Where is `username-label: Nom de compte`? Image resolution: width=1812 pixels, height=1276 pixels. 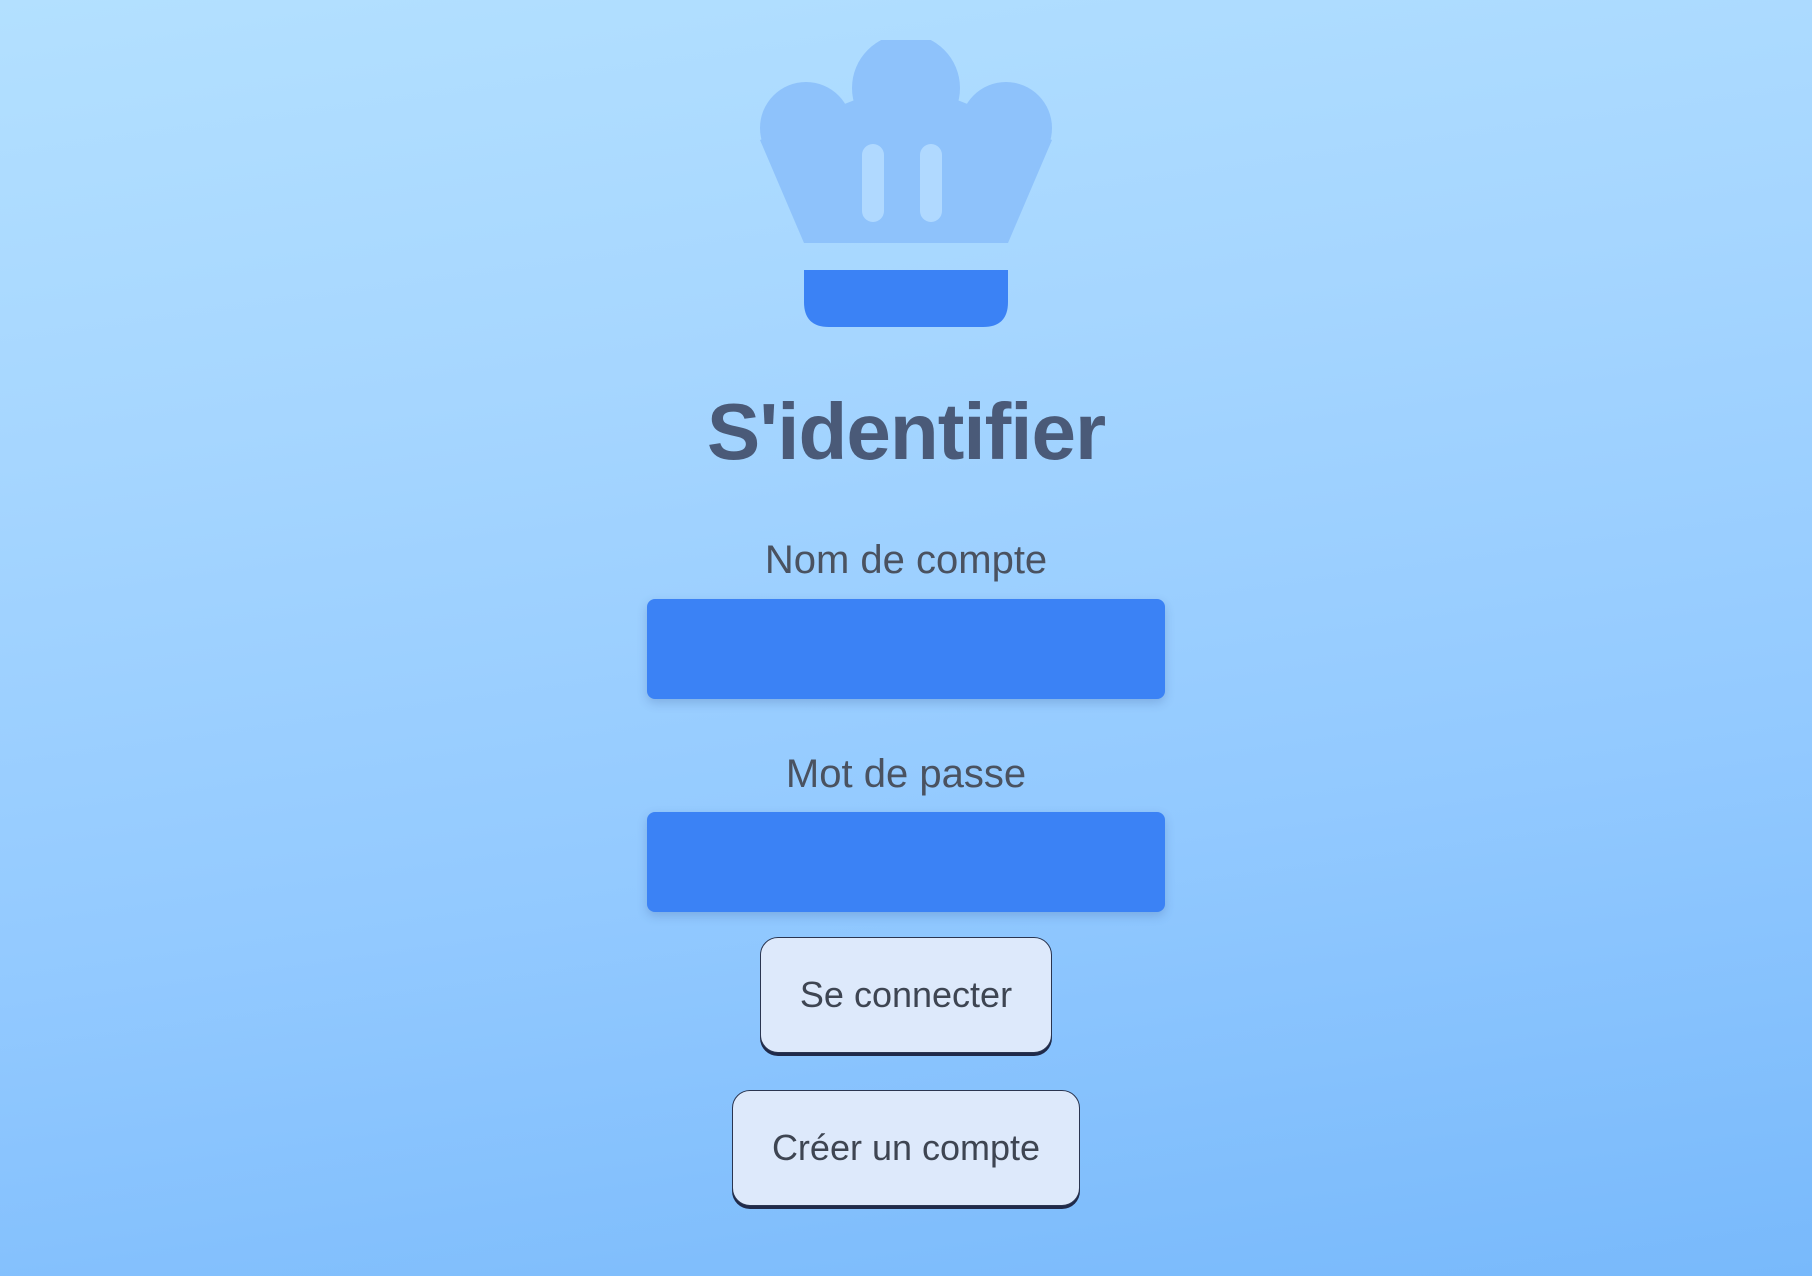 username-label: Nom de compte is located at coordinates (906, 560).